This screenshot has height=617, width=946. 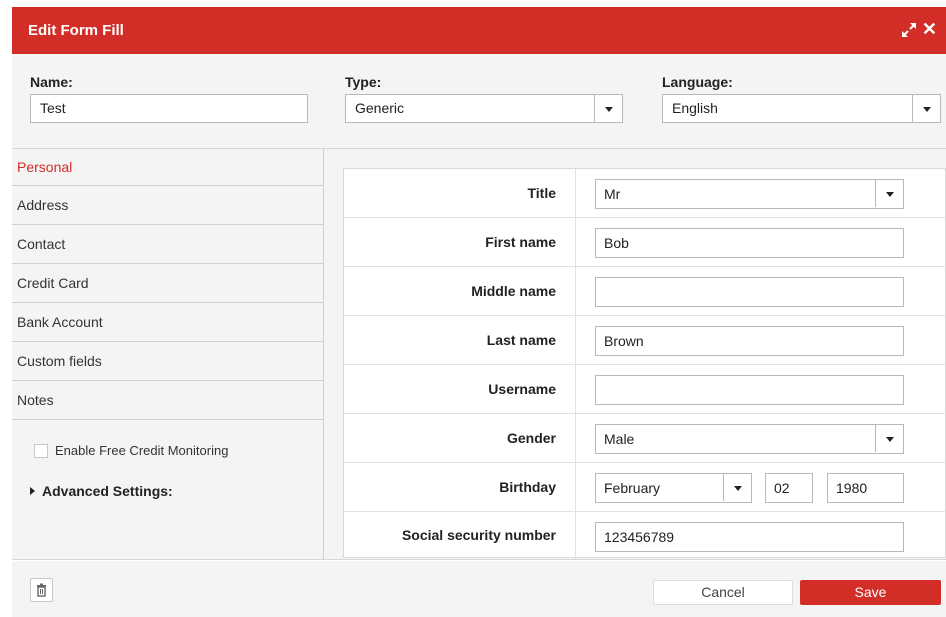 I want to click on username-label: Username, so click(x=460, y=389).